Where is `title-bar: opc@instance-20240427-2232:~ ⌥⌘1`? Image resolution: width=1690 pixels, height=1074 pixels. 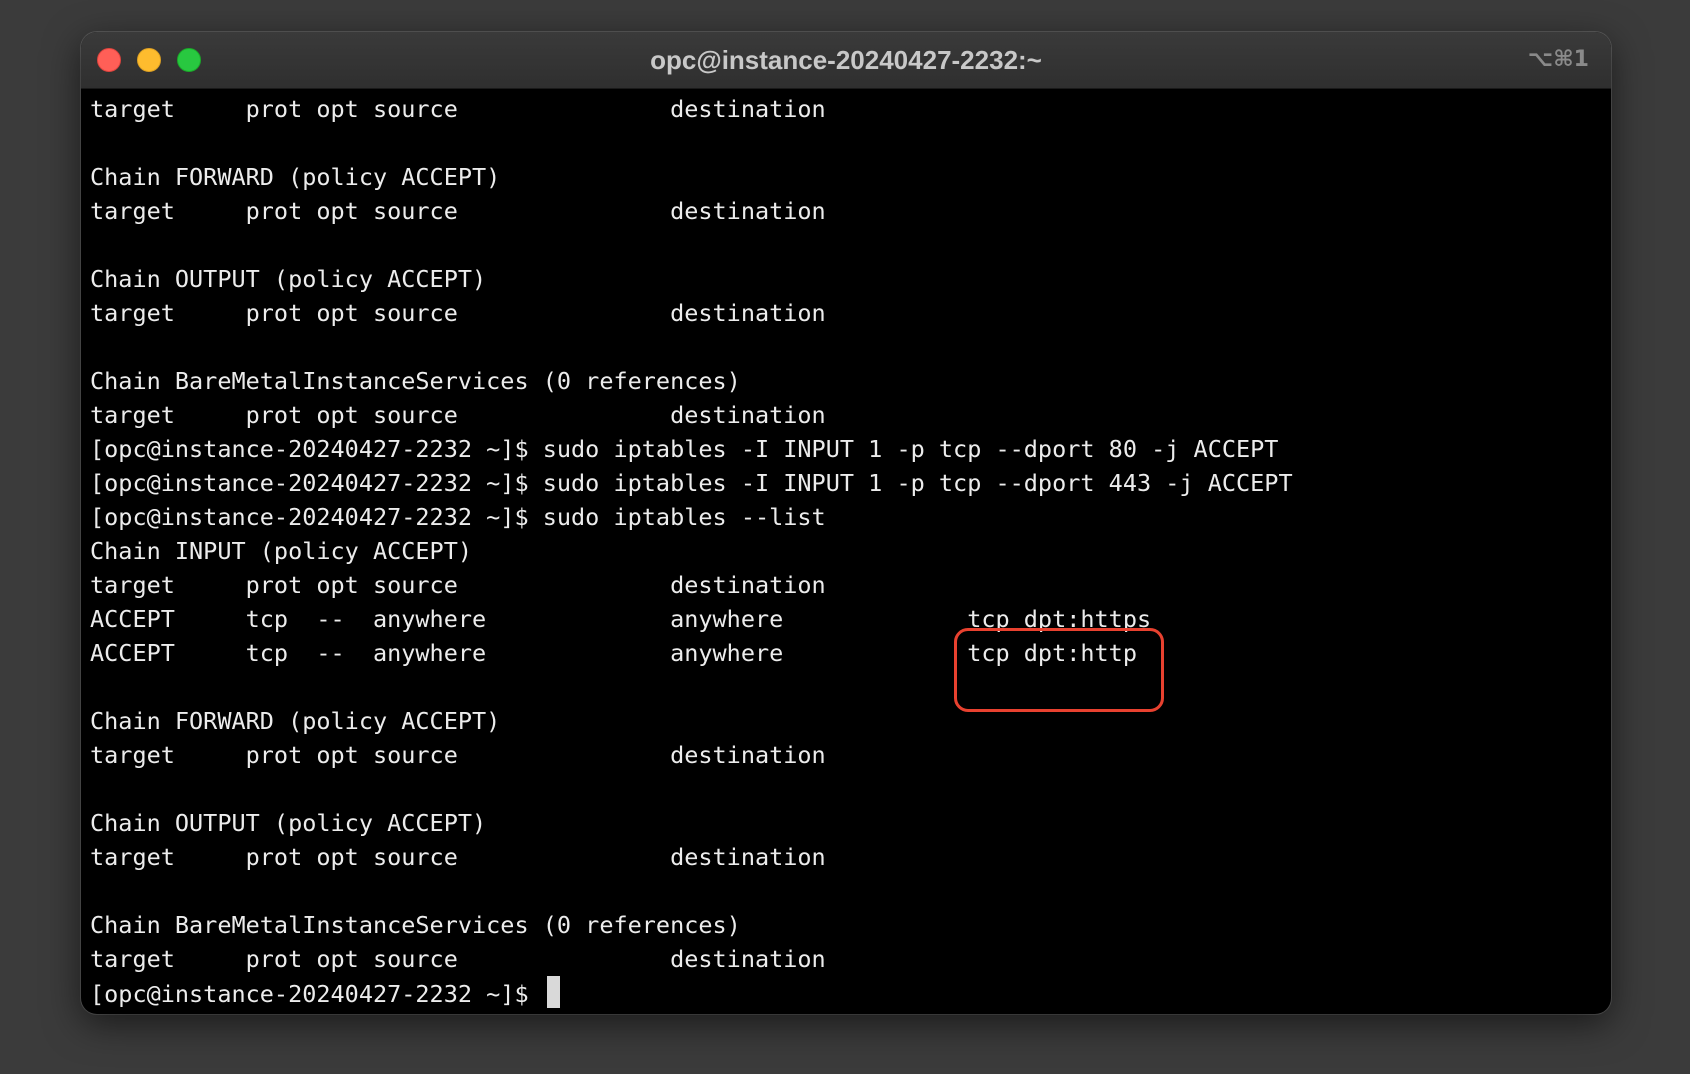
title-bar: opc@instance-20240427-2232:~ ⌥⌘1 is located at coordinates (846, 60).